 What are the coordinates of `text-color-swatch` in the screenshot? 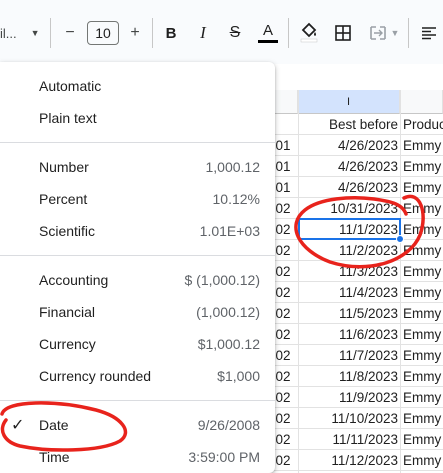 It's located at (268, 41).